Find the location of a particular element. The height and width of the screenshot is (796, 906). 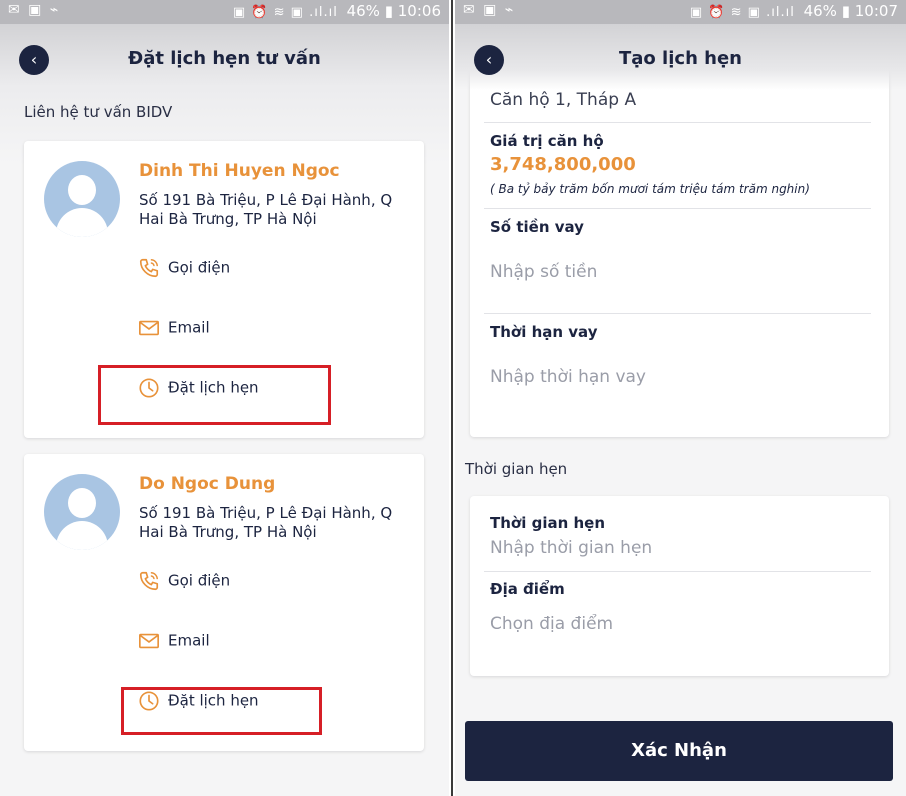

appointment-time-input: Nhập thời gian hẹn is located at coordinates (571, 548).